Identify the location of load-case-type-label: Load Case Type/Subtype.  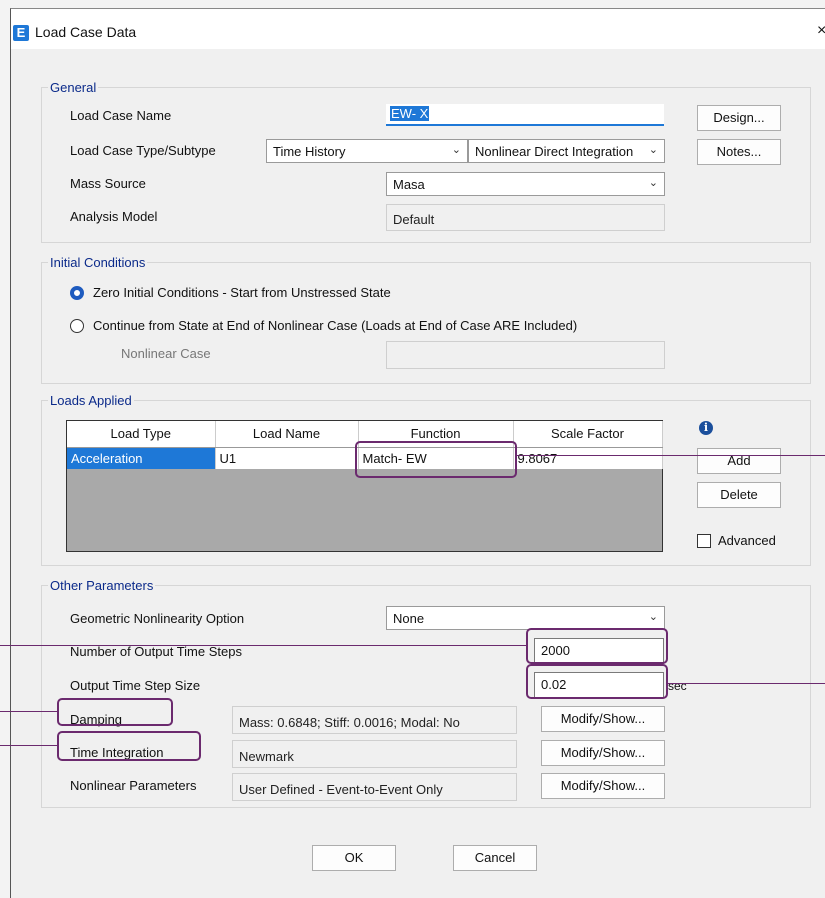
(143, 150).